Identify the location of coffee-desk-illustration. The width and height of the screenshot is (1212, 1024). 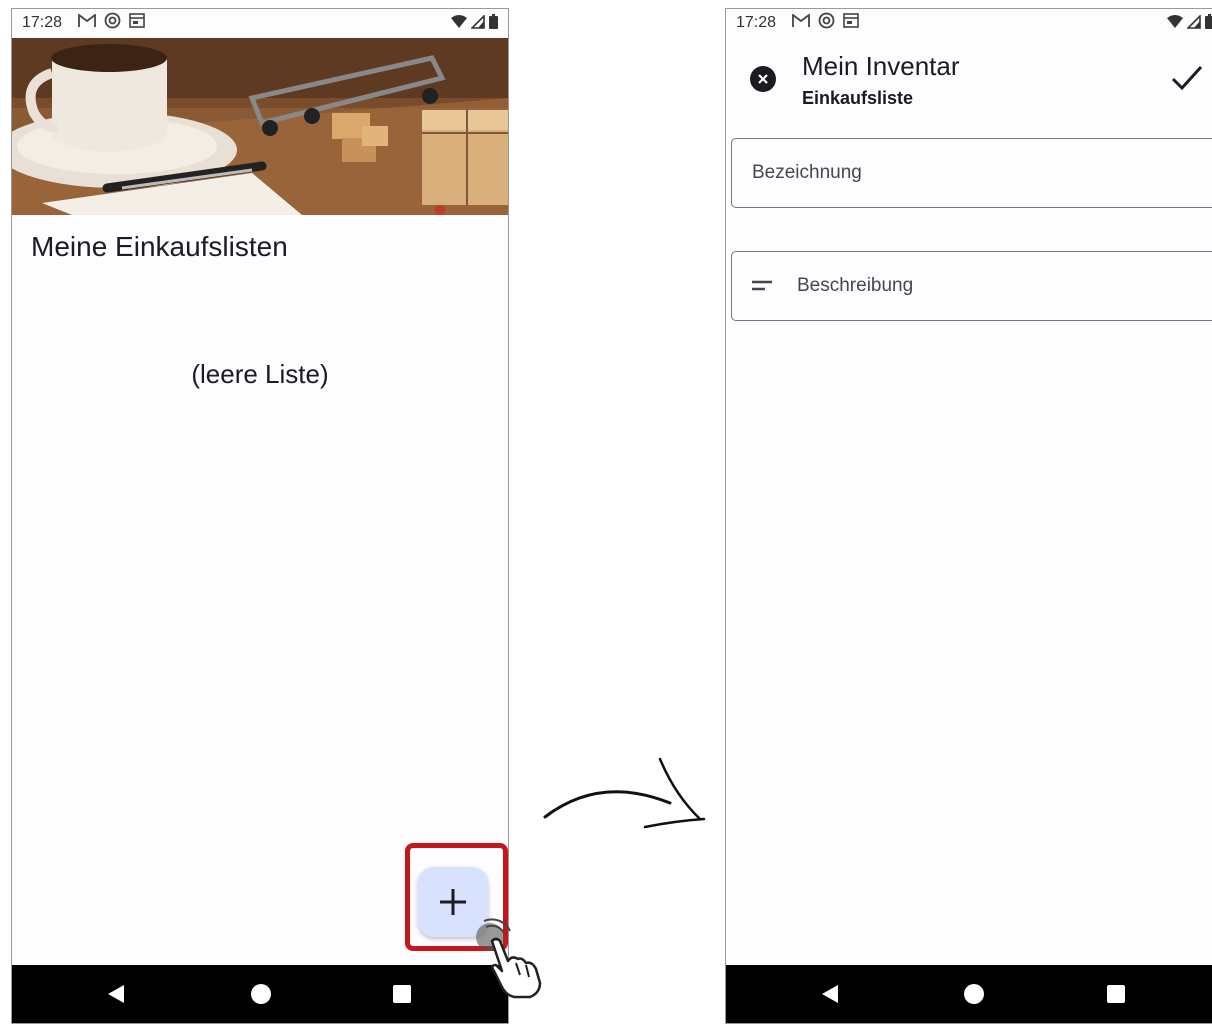
(260, 126).